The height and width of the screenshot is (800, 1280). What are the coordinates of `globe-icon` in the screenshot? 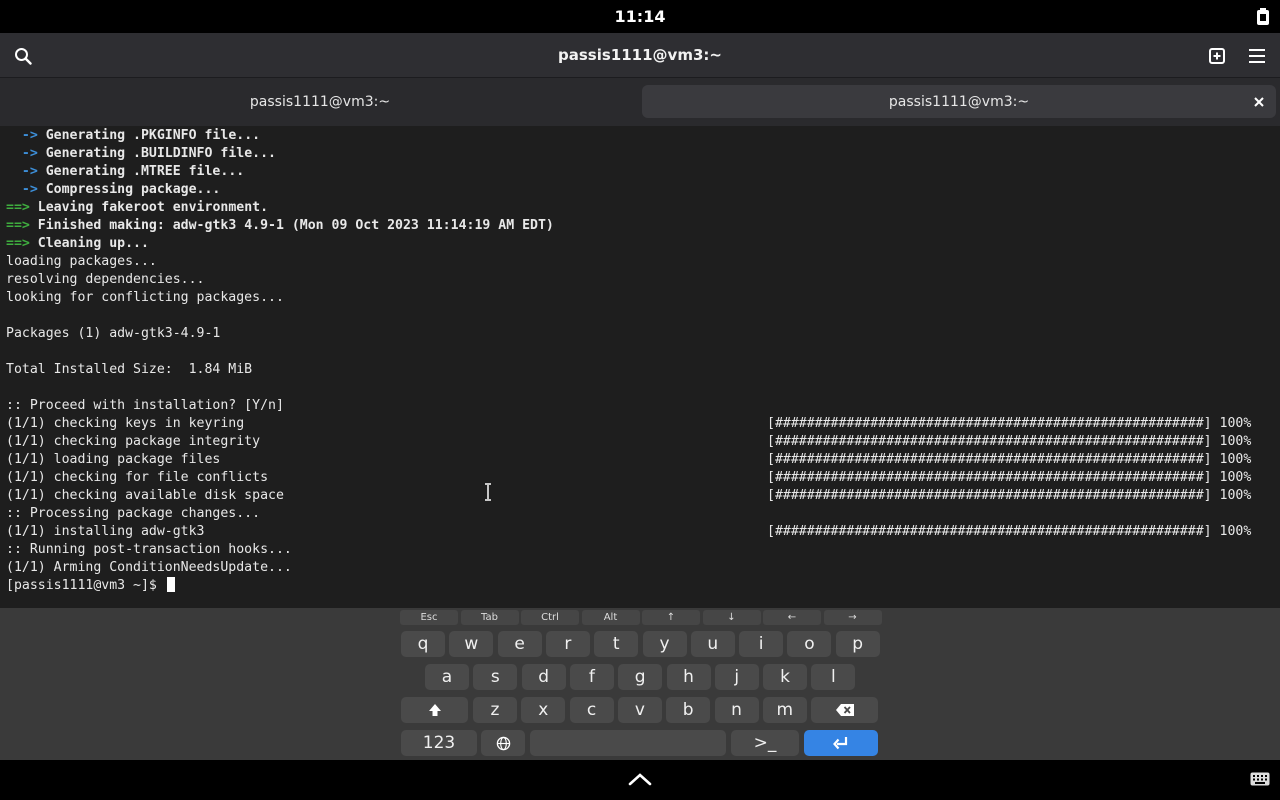 It's located at (503, 743).